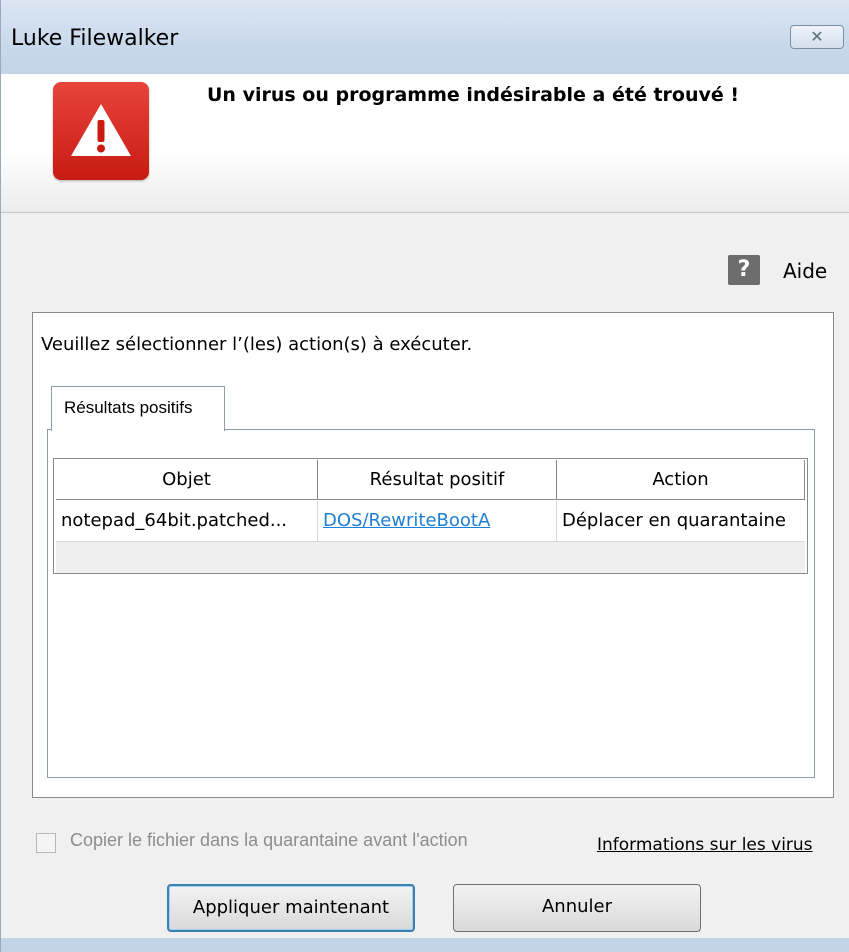 The height and width of the screenshot is (952, 849). I want to click on help-icon: ?, so click(744, 270).